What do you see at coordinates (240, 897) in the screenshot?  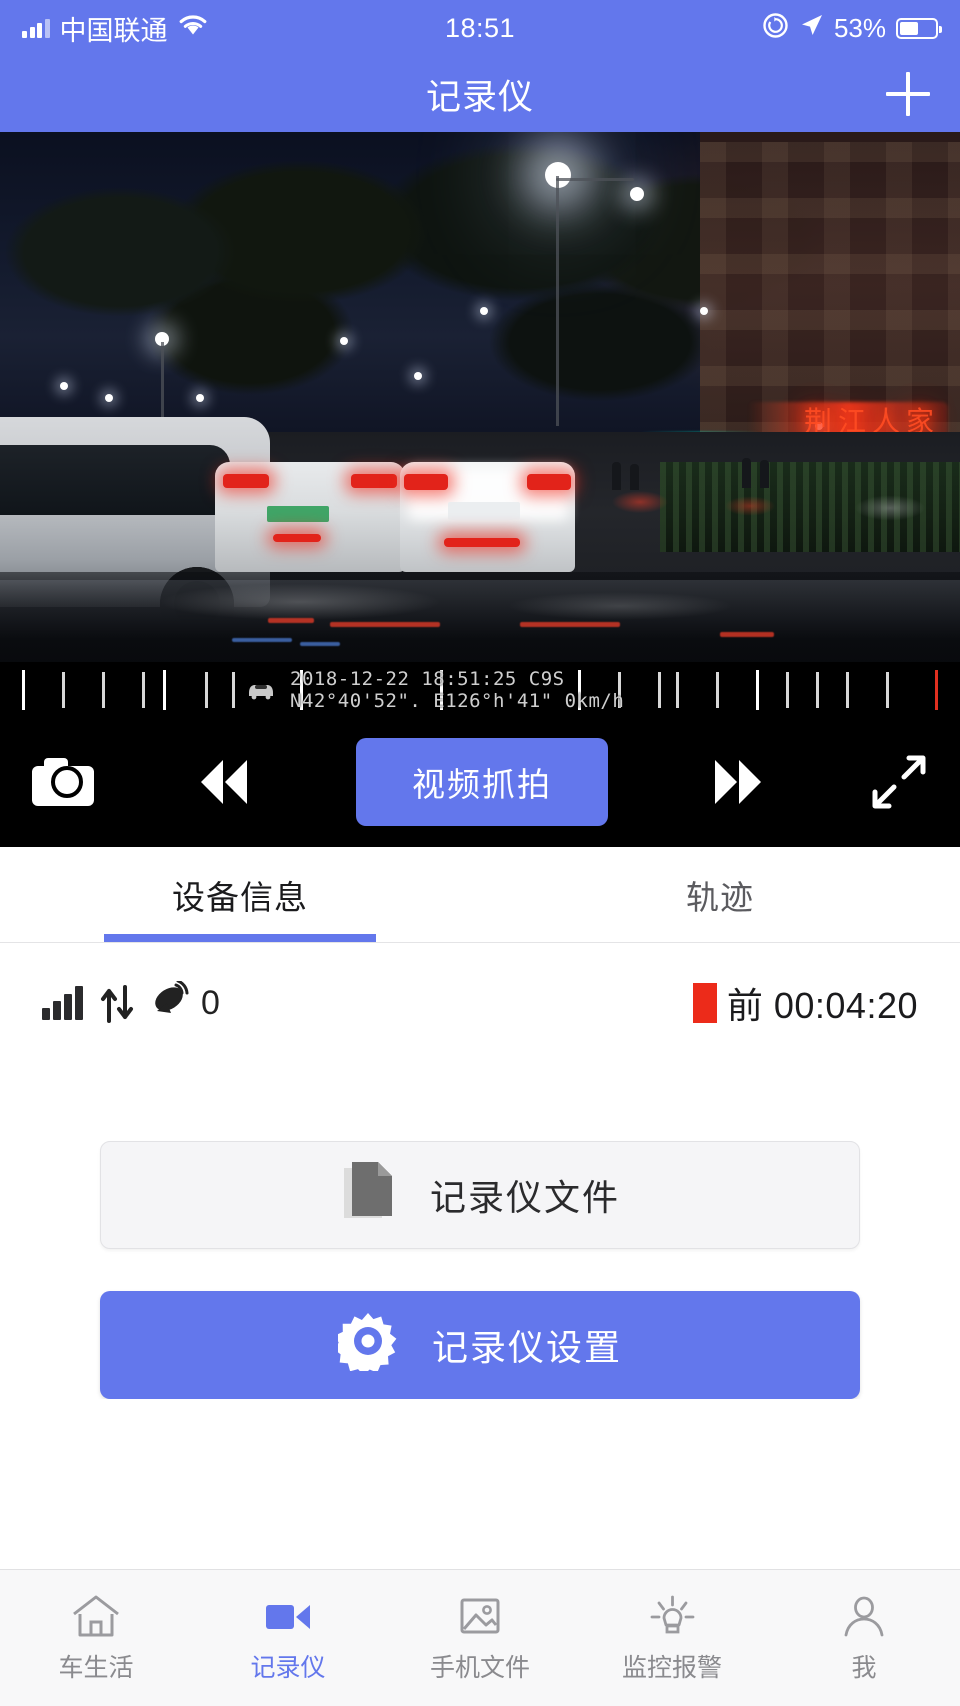 I see `tab-device-info-label: 设备信息` at bounding box center [240, 897].